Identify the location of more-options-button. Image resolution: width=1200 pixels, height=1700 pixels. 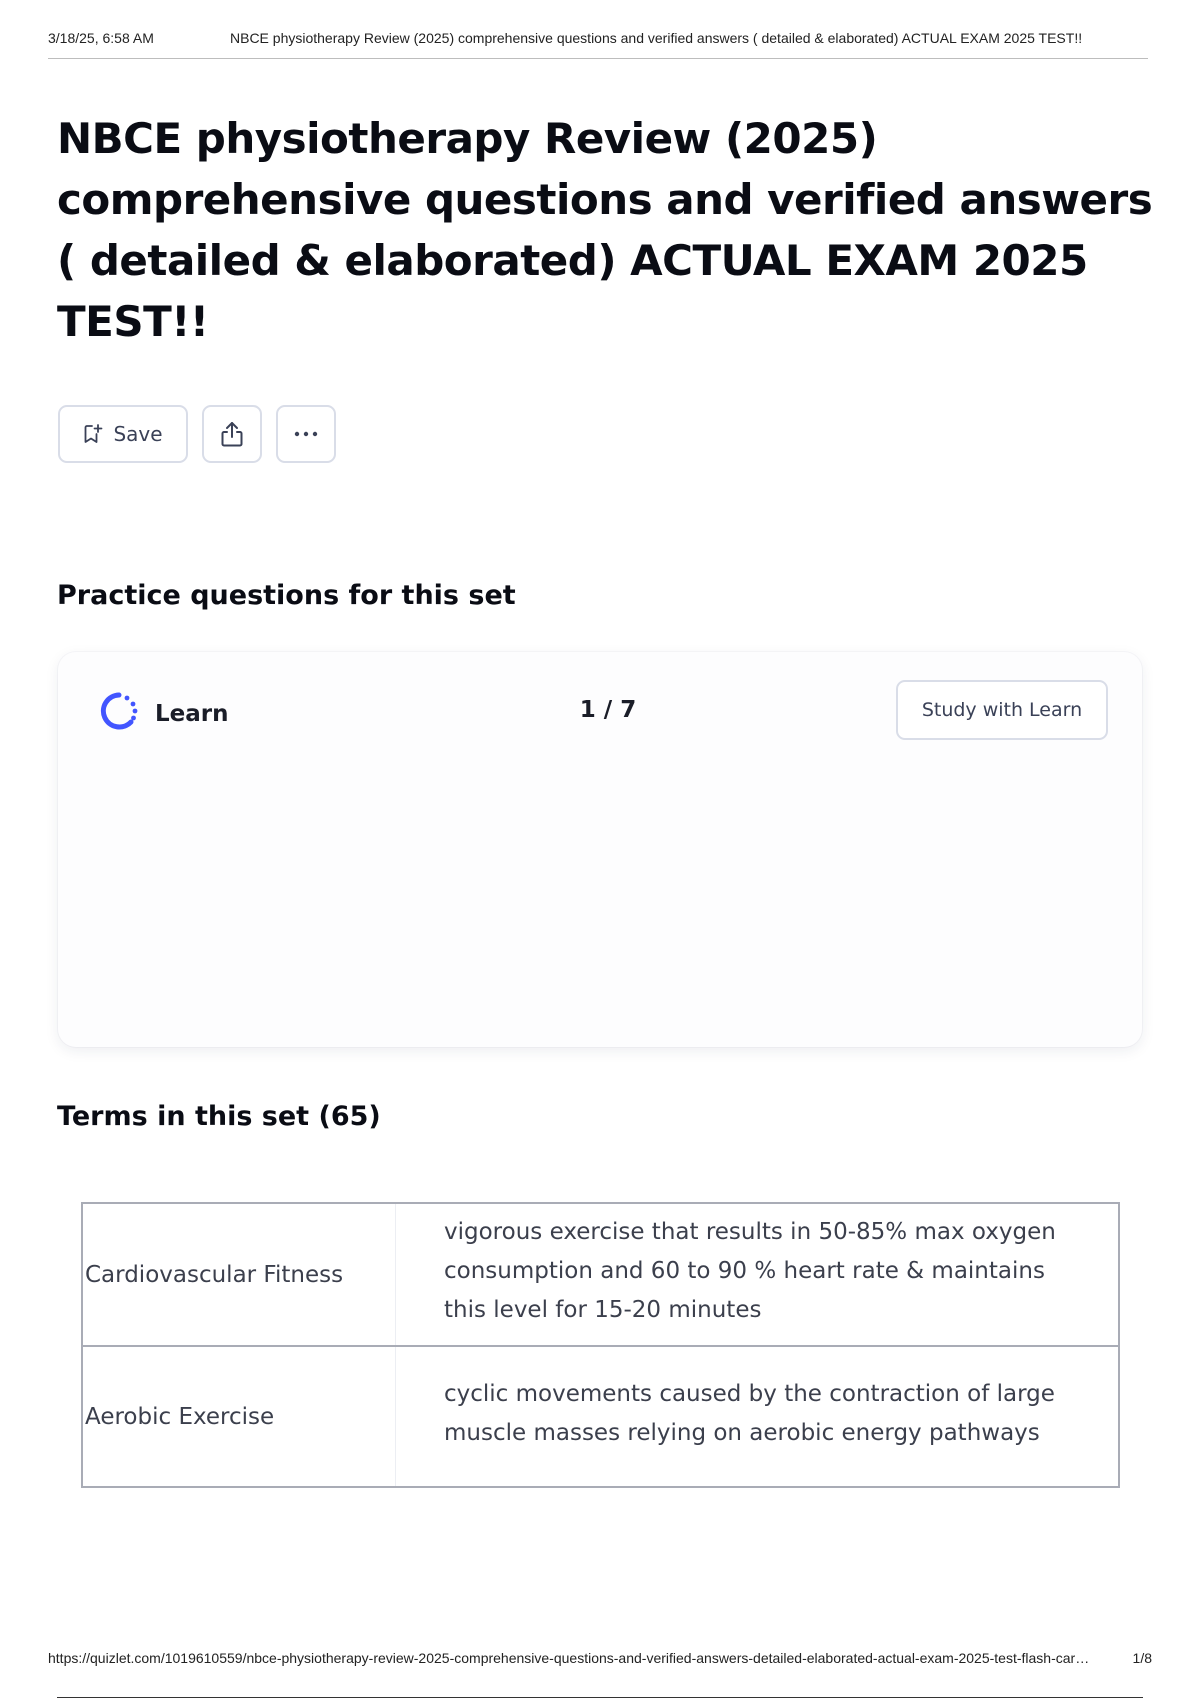
(306, 434).